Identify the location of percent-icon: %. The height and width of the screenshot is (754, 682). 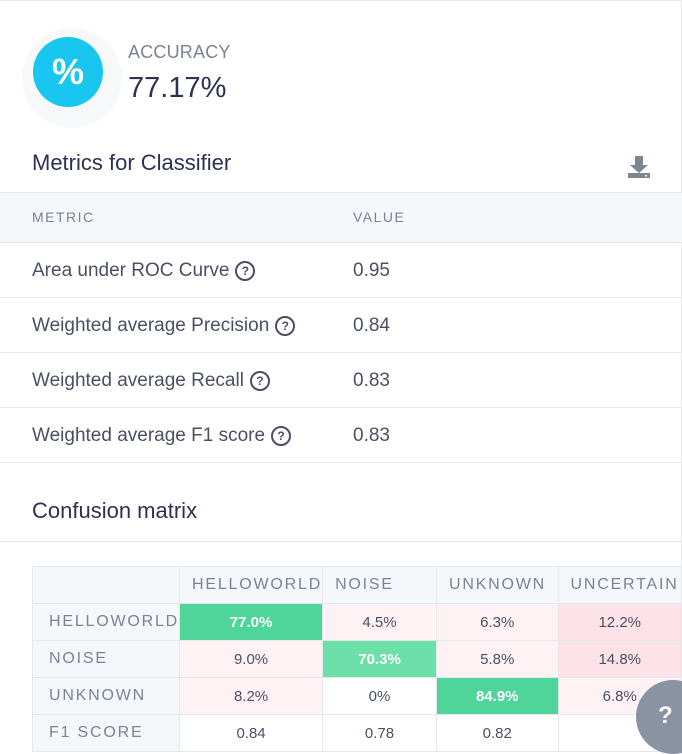
(68, 72).